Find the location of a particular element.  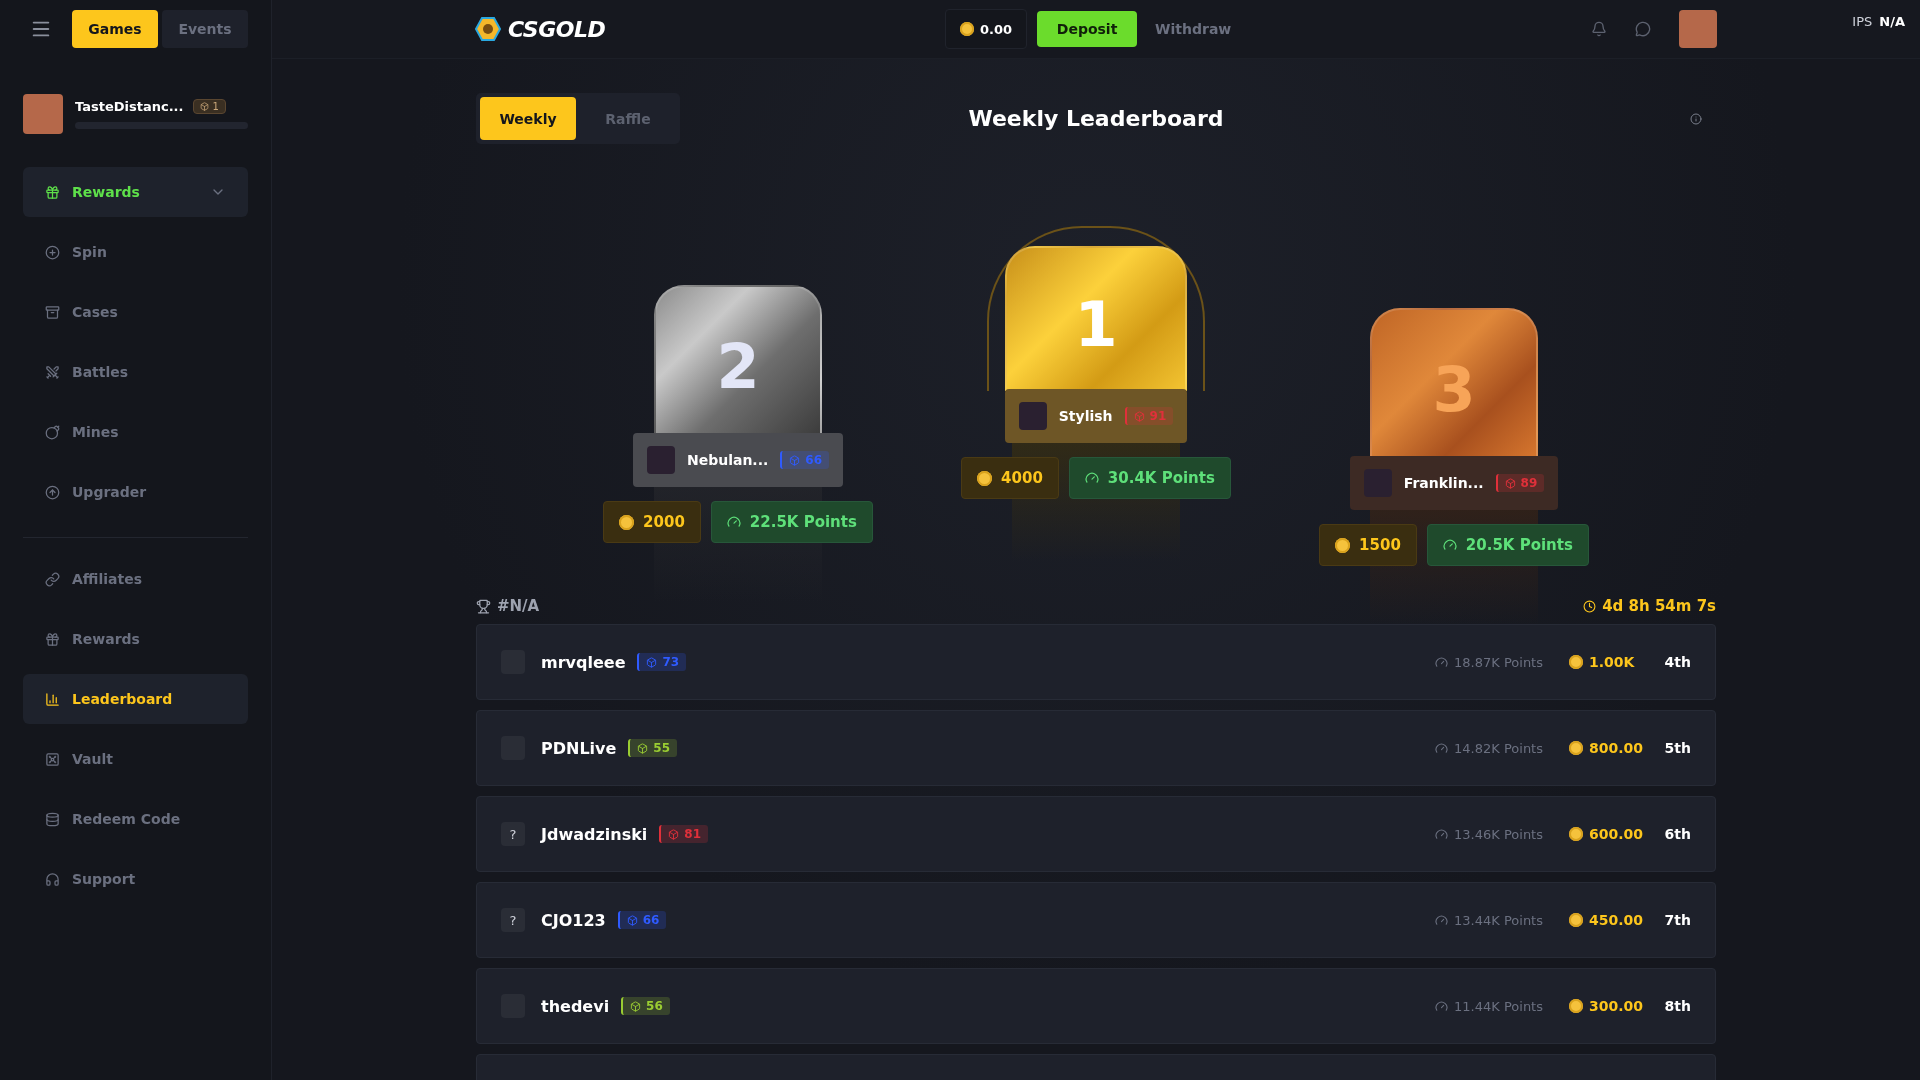

nav-item: Leaderboard is located at coordinates (135, 699).